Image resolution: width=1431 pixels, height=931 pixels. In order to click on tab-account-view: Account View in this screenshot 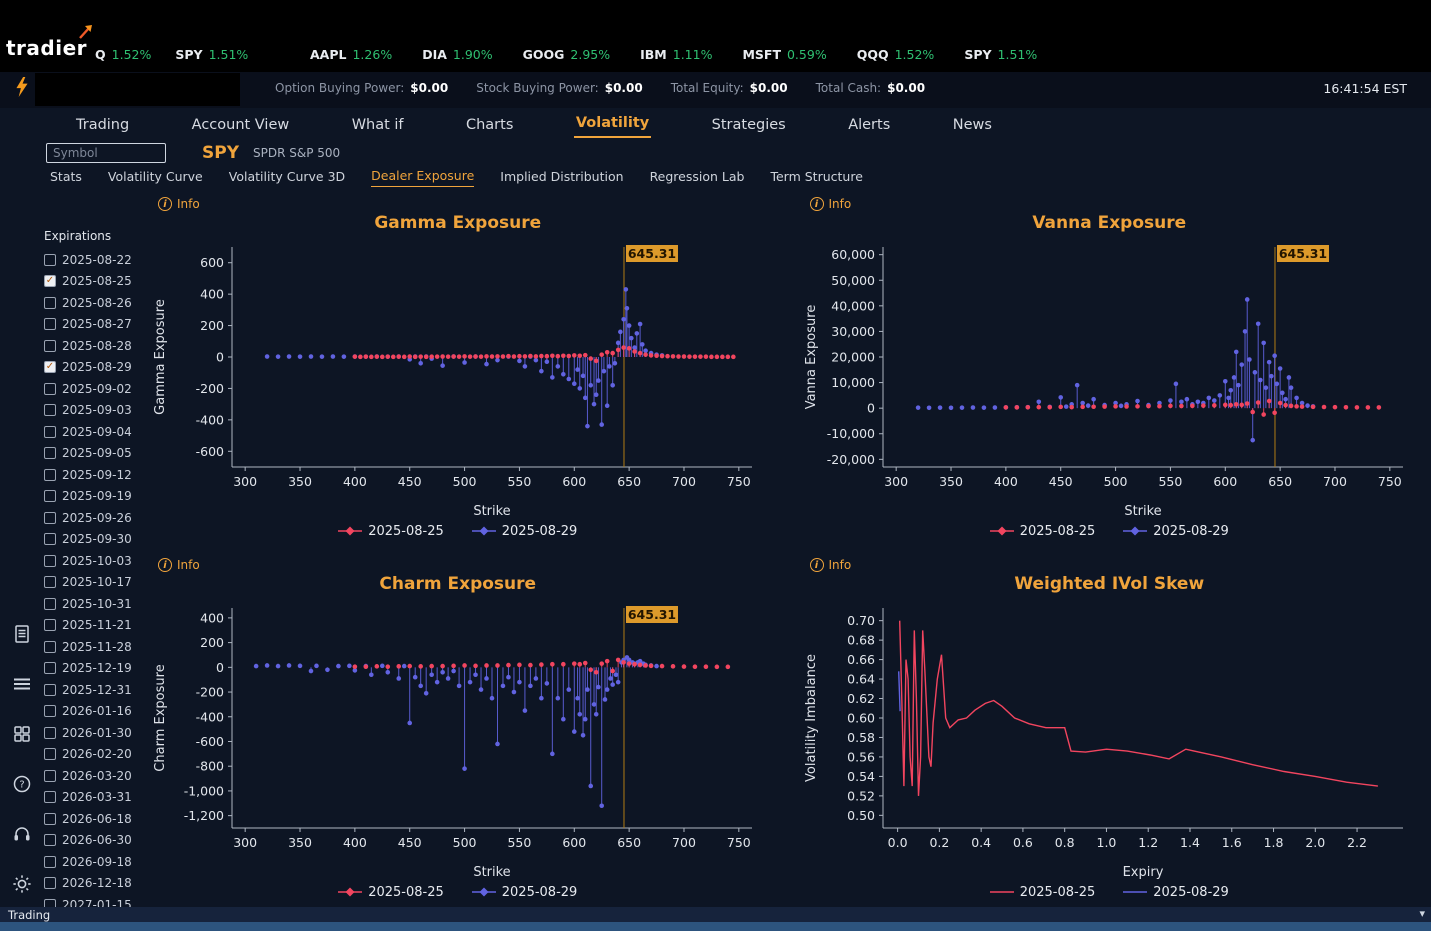, I will do `click(241, 125)`.